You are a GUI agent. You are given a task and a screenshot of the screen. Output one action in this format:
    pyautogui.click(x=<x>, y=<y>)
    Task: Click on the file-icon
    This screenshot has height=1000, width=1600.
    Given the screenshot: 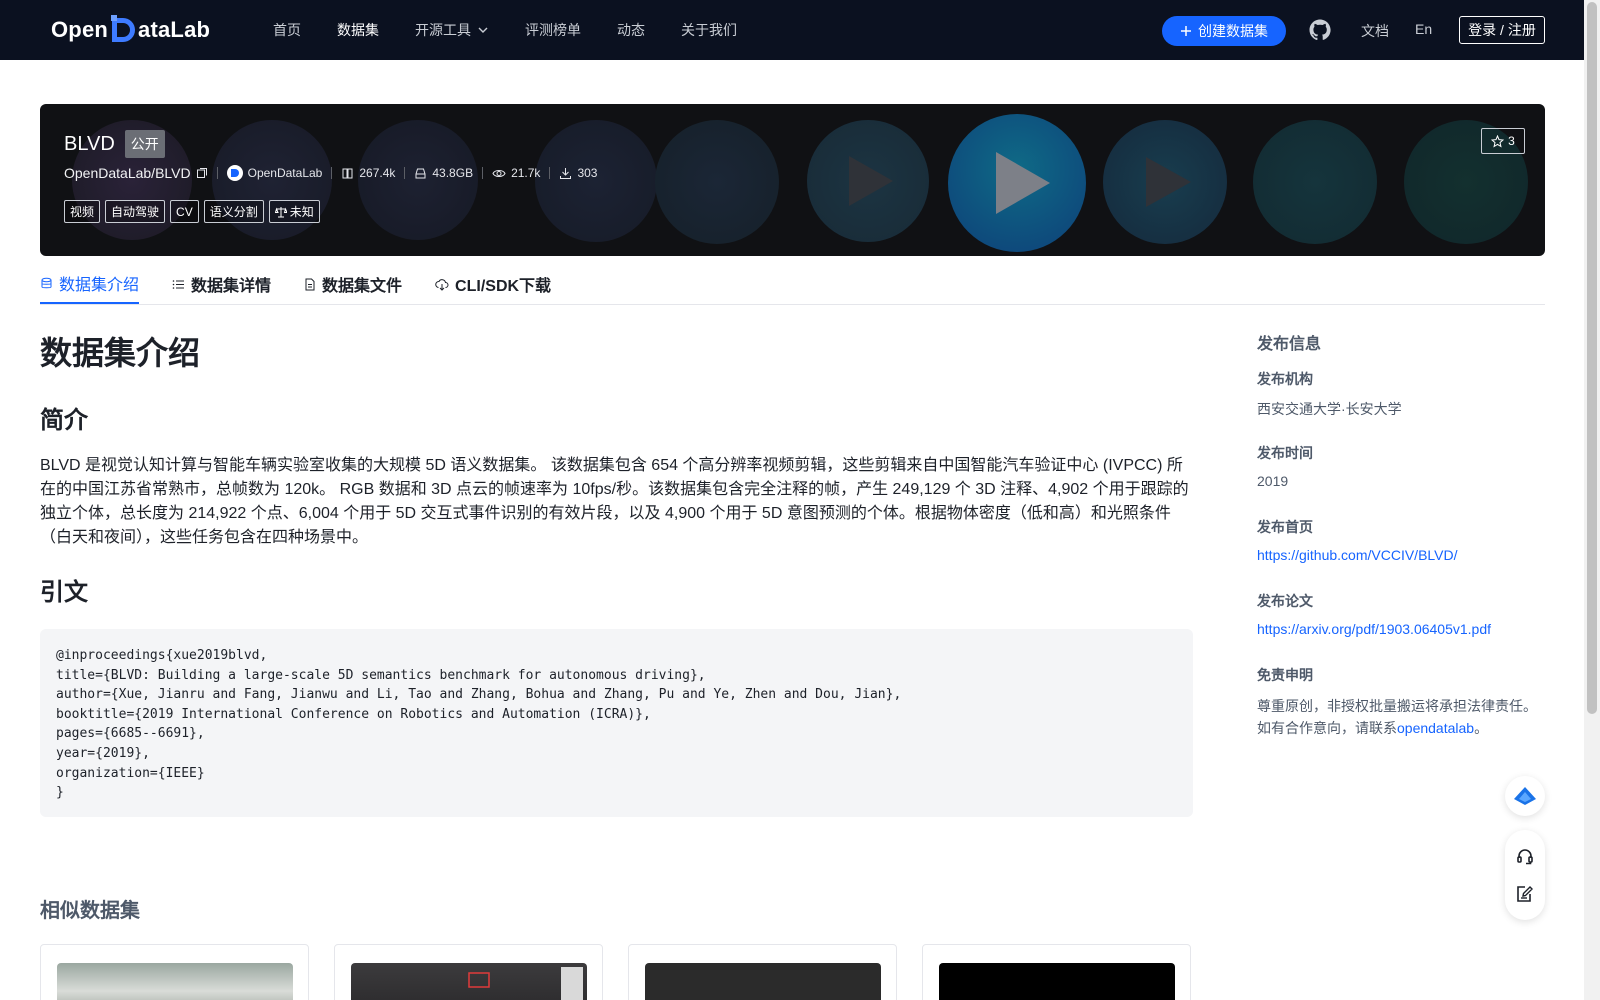 What is the action you would take?
    pyautogui.click(x=310, y=284)
    